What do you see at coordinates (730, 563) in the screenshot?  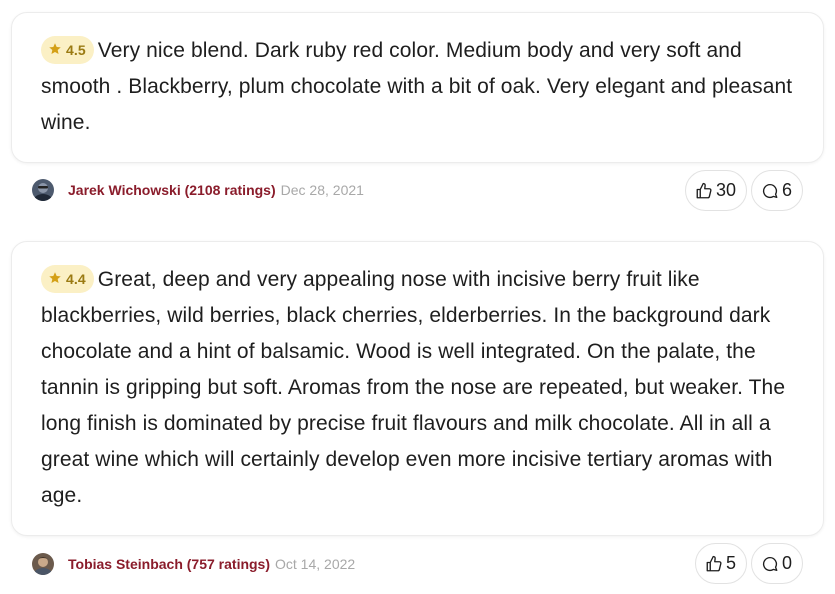 I see `like-count: 5` at bounding box center [730, 563].